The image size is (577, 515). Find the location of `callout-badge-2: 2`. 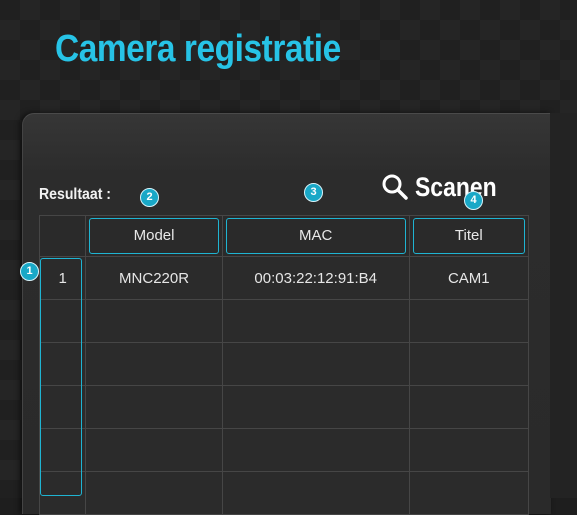

callout-badge-2: 2 is located at coordinates (149, 197).